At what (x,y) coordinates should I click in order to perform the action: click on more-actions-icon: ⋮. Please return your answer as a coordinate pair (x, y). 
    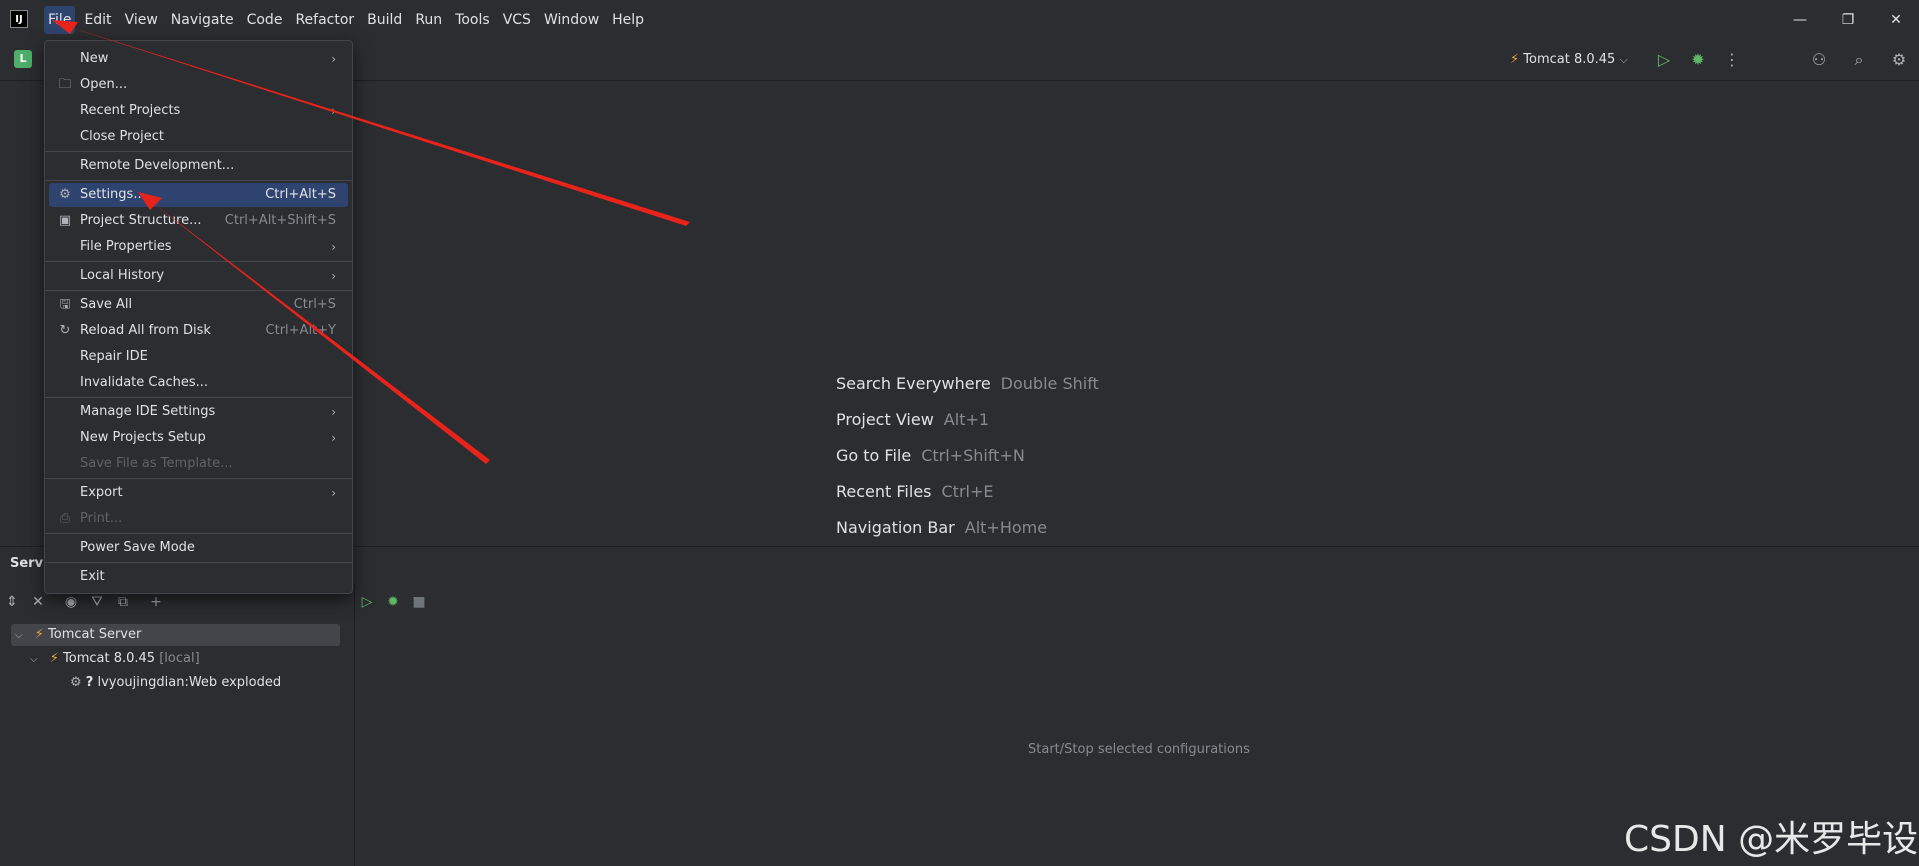
    Looking at the image, I should click on (1732, 60).